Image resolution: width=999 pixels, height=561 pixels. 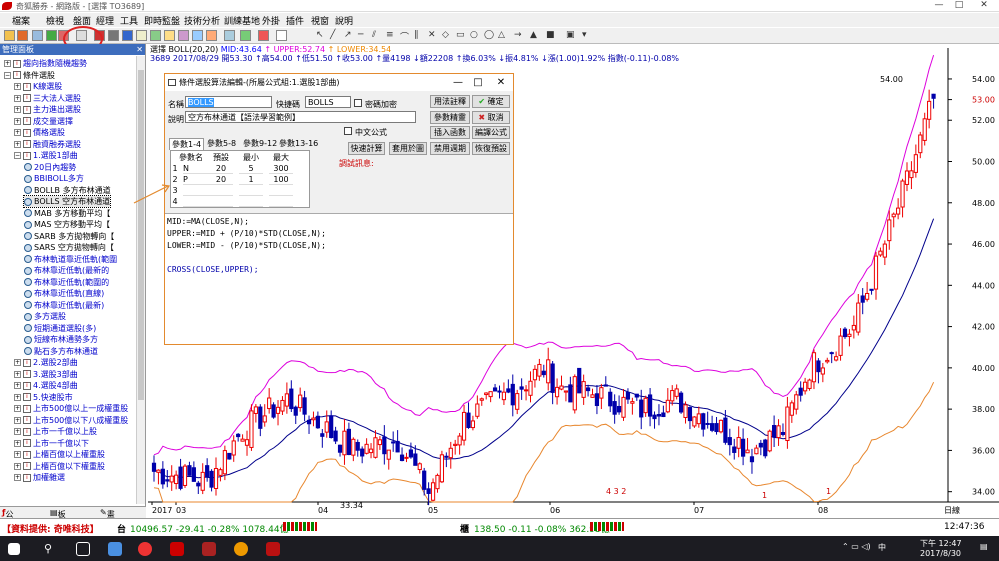 I want to click on tree-item: 點石多方布林通道, so click(x=61, y=351).